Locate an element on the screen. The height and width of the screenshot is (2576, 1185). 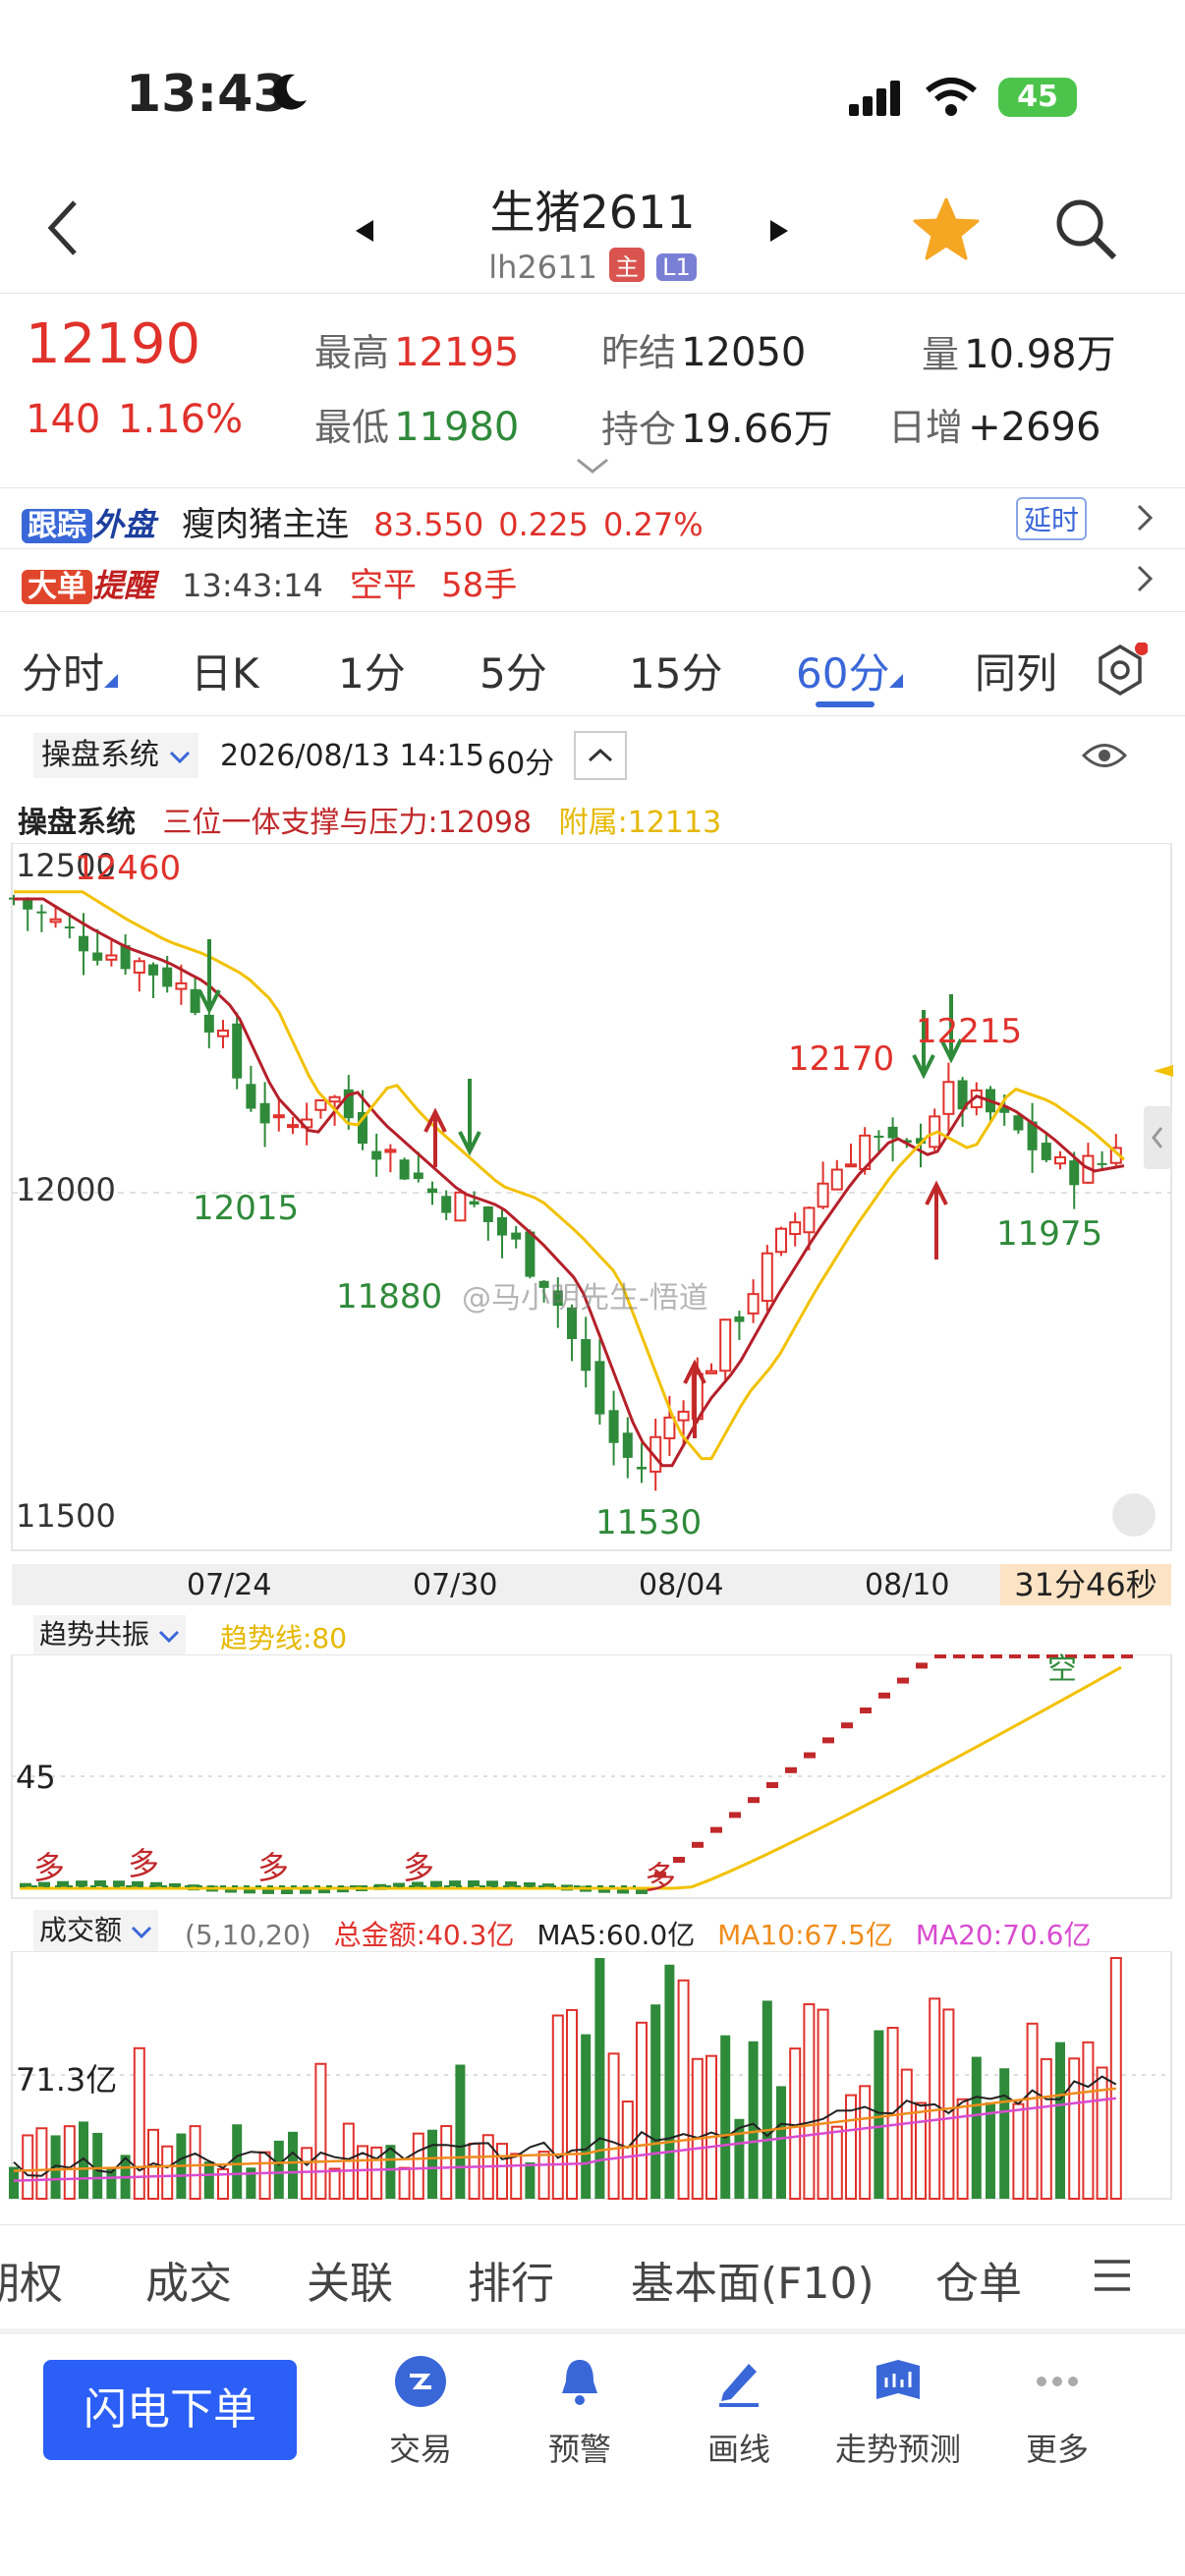
tab-60min: 60分 is located at coordinates (850, 670).